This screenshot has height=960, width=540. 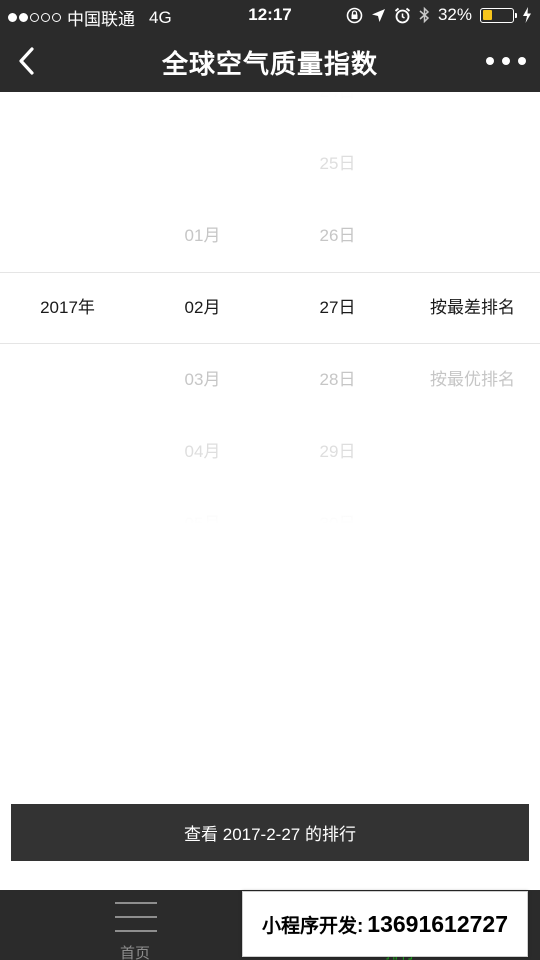 I want to click on status-bar: 中国联通 4G 12:17 32%, so click(x=270, y=15).